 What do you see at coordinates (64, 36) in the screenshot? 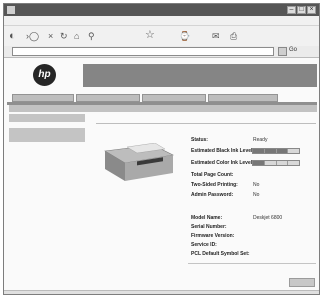
I see `refresh-icon: ↻` at bounding box center [64, 36].